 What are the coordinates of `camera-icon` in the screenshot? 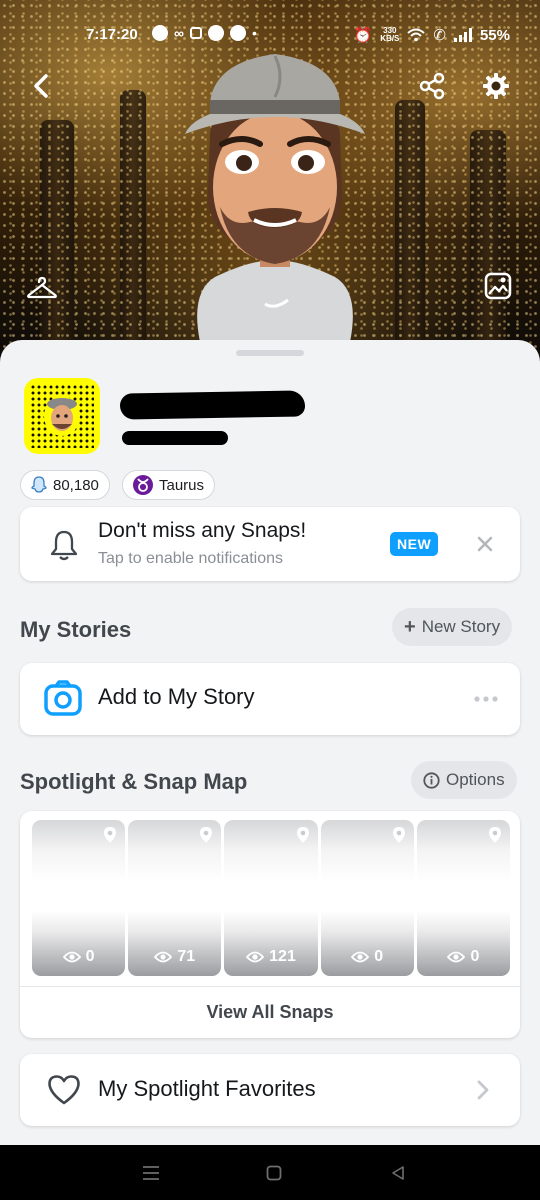 It's located at (63, 698).